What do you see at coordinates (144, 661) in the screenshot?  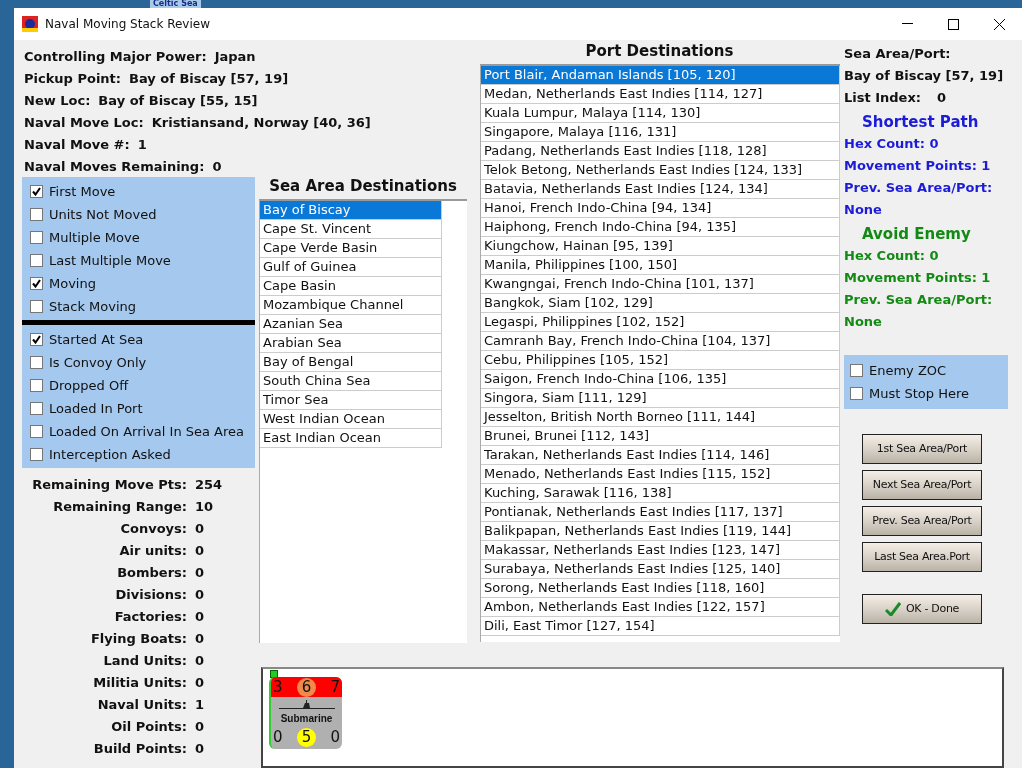 I see `stat-label: Land Units:` at bounding box center [144, 661].